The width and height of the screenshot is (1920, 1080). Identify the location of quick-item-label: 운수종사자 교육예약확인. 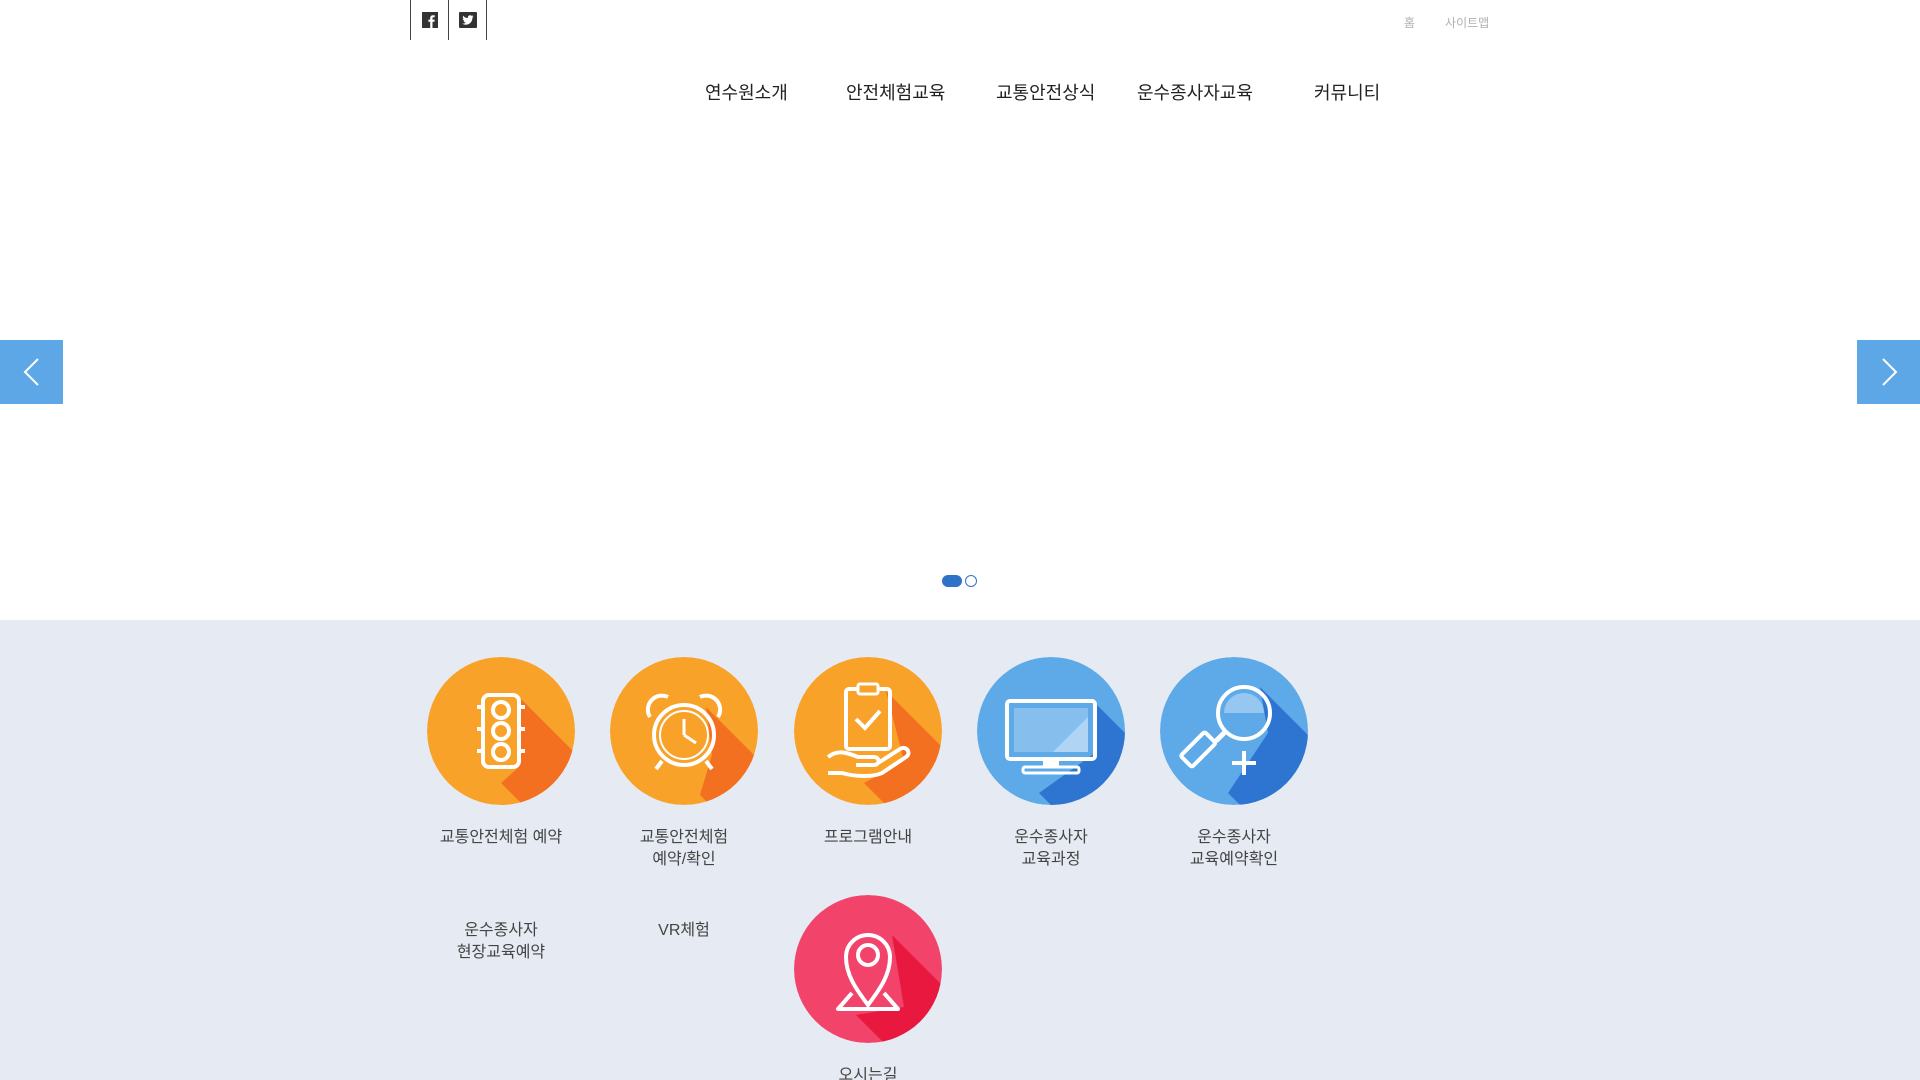
(1234, 848).